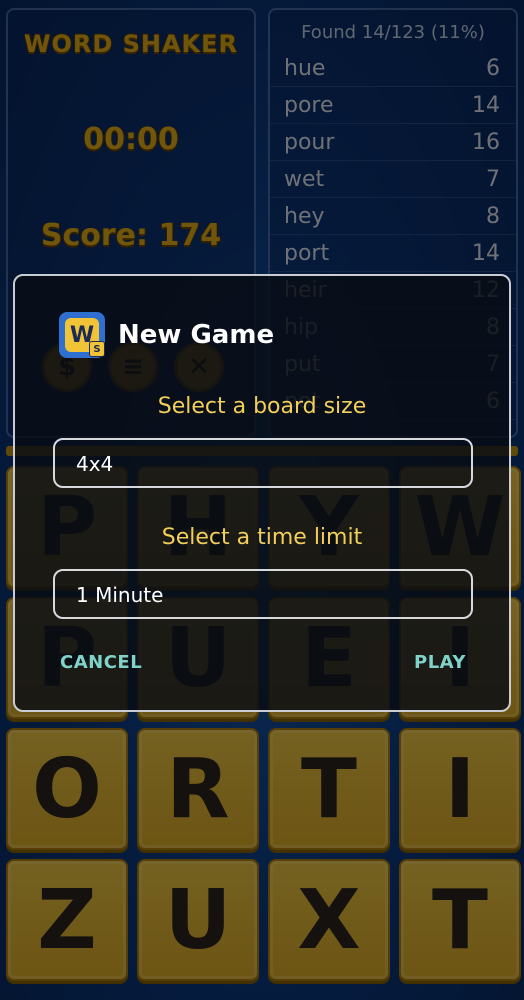 Image resolution: width=524 pixels, height=1000 pixels. Describe the element at coordinates (198, 789) in the screenshot. I see `letter-tile: R` at that location.